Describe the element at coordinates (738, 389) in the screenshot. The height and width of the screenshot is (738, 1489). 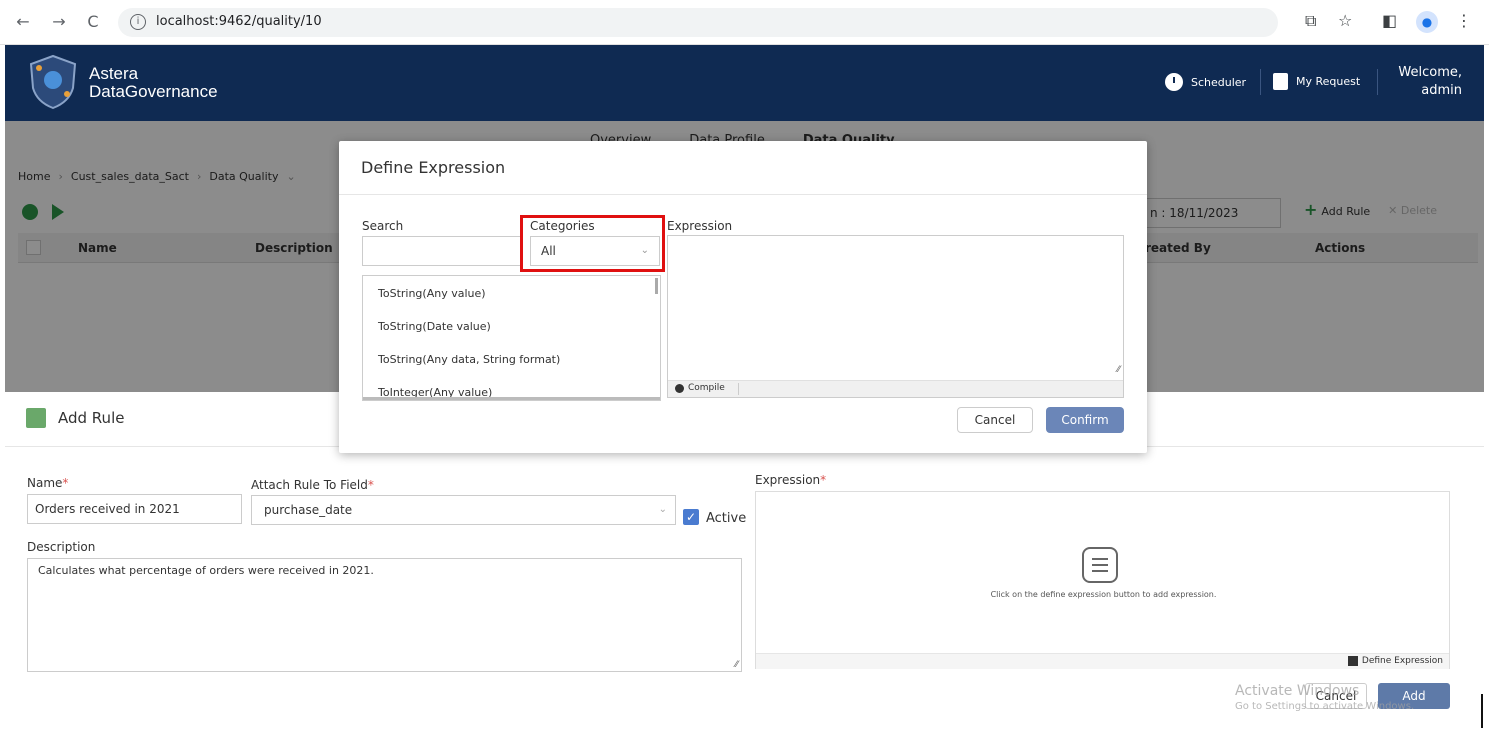
I see `compile-divider` at that location.